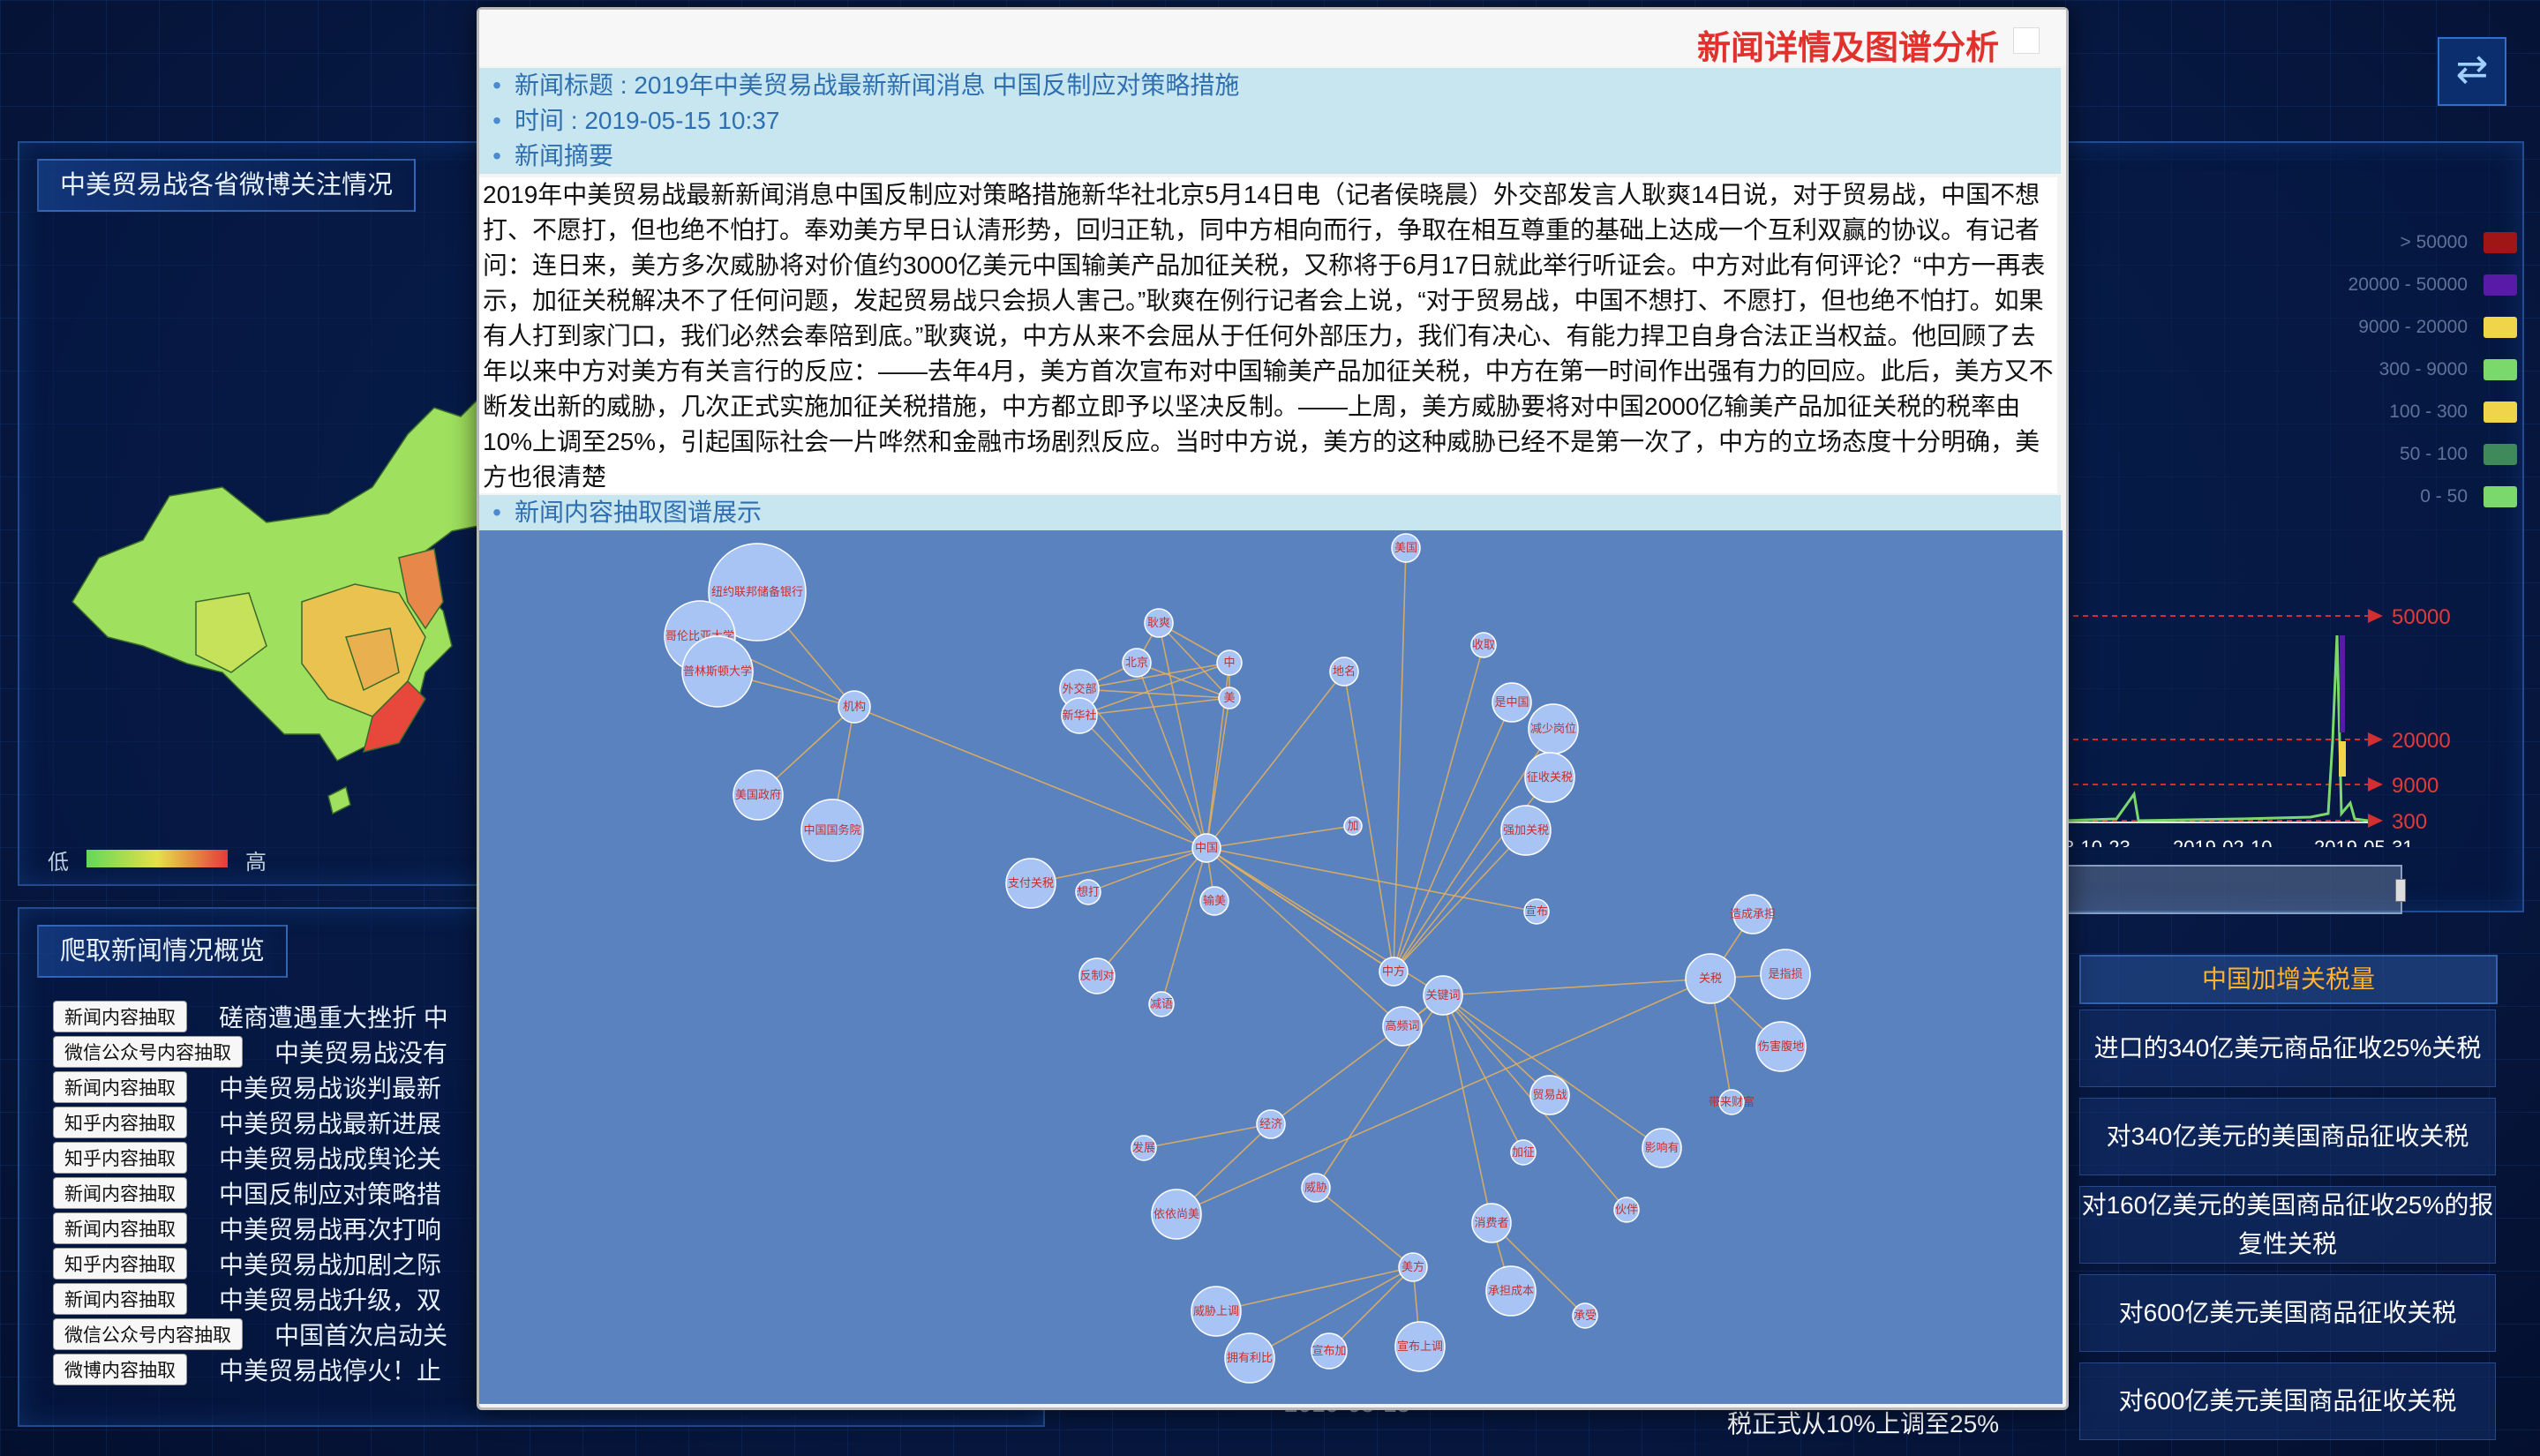  Describe the element at coordinates (1413, 1267) in the screenshot. I see `graph-node: 美方` at that location.